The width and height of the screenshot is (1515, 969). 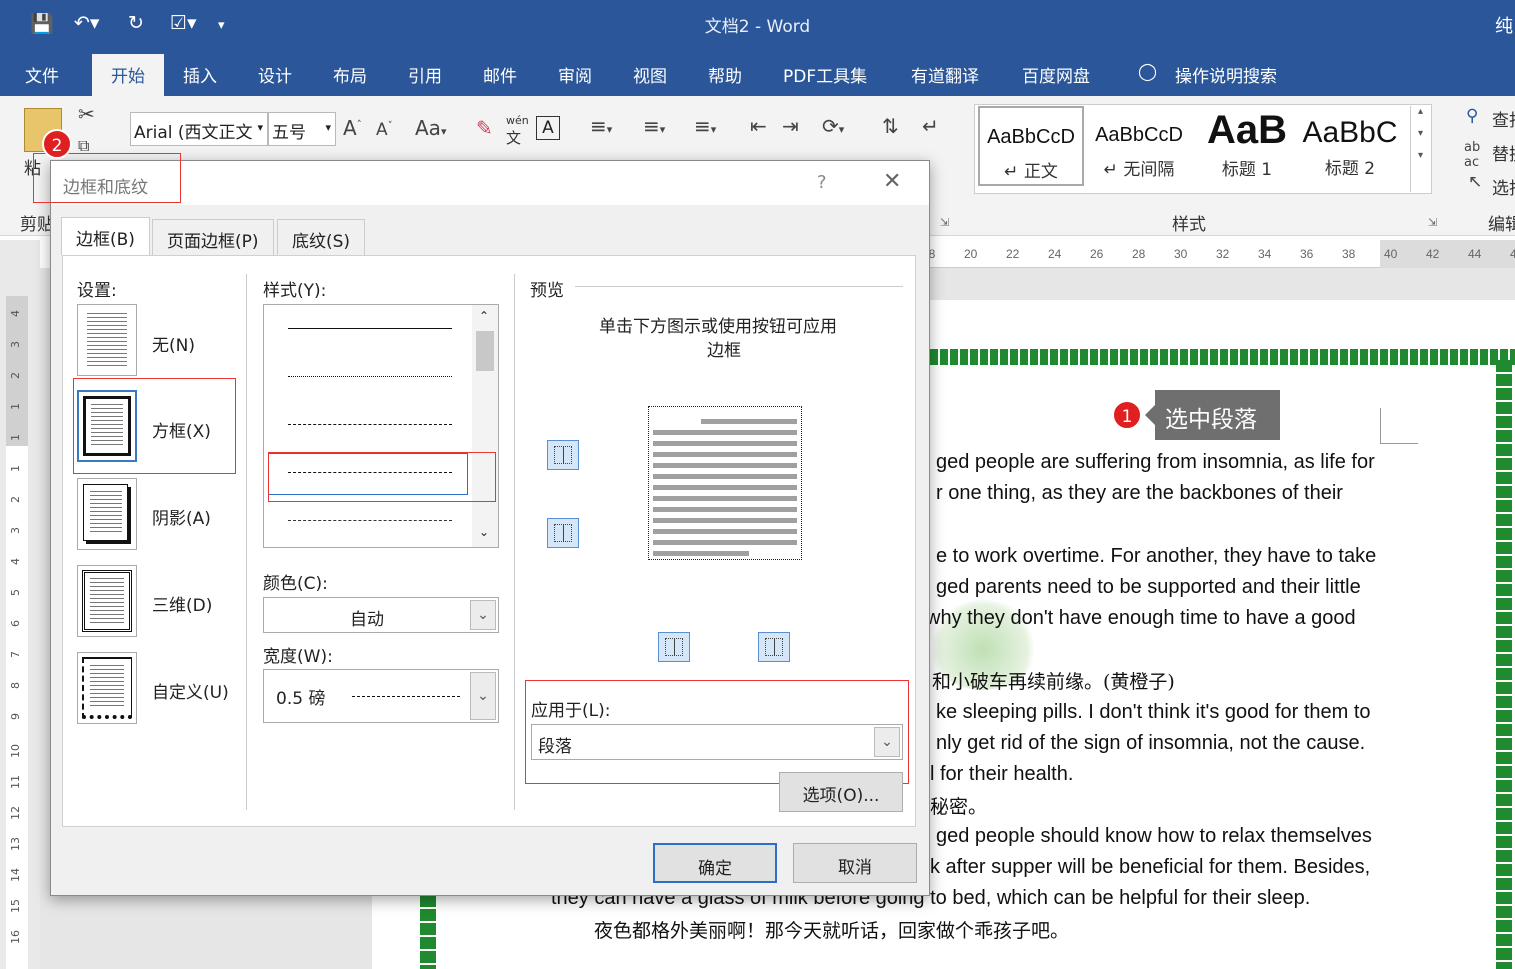 I want to click on sort-icon: ⇅, so click(x=890, y=126).